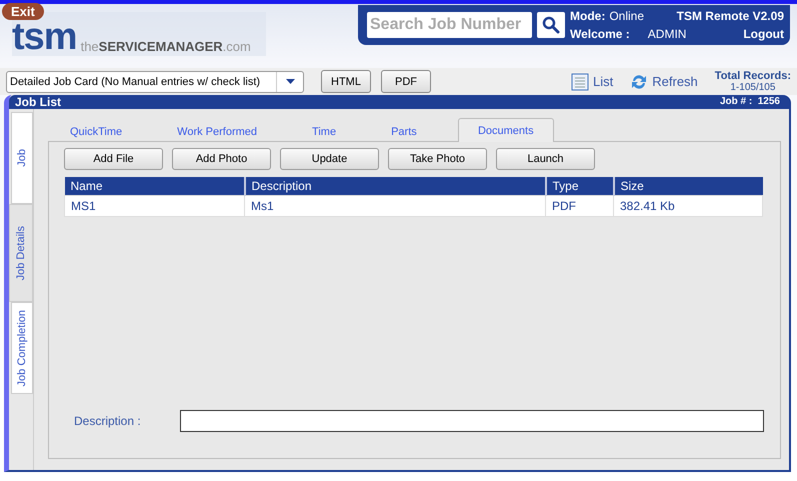 Image resolution: width=797 pixels, height=481 pixels. What do you see at coordinates (667, 34) in the screenshot?
I see `user-name: ADMIN` at bounding box center [667, 34].